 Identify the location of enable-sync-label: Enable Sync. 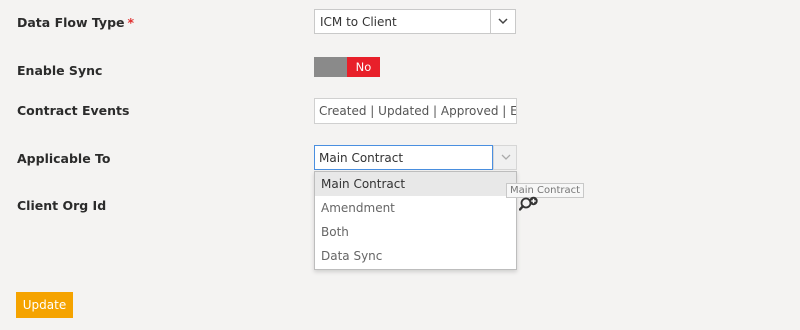
(60, 70).